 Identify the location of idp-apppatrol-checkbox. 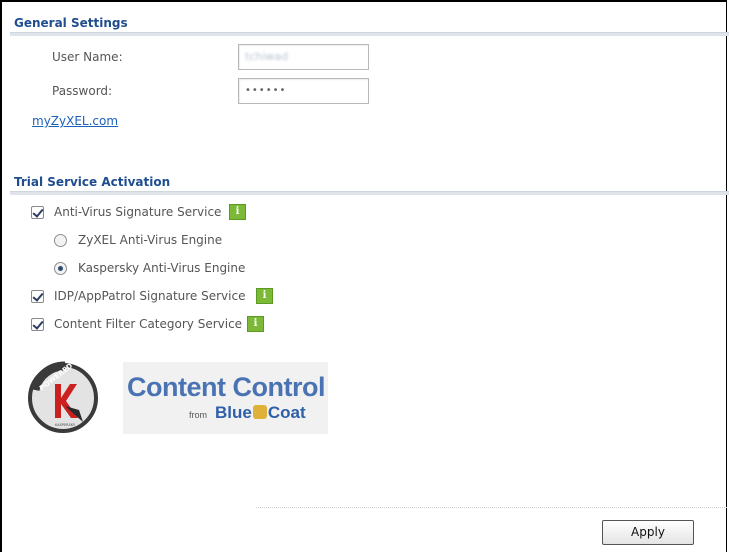
(37, 296).